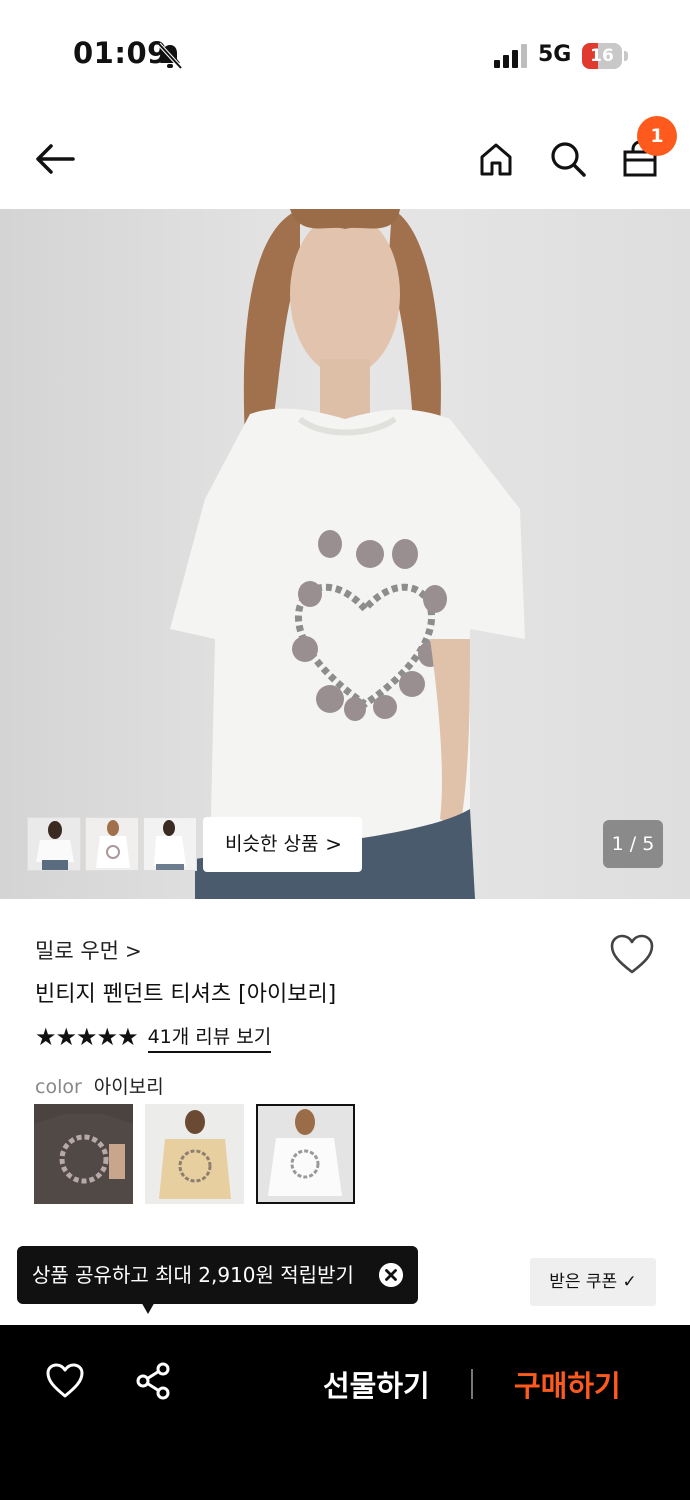 This screenshot has width=690, height=1500. Describe the element at coordinates (602, 56) in the screenshot. I see `battery-level: 16` at that location.